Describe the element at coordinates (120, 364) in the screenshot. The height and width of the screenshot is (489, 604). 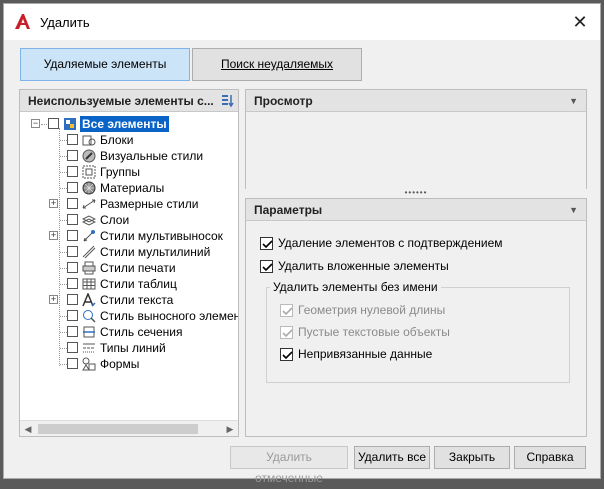
I see `tree-label: Формы` at that location.